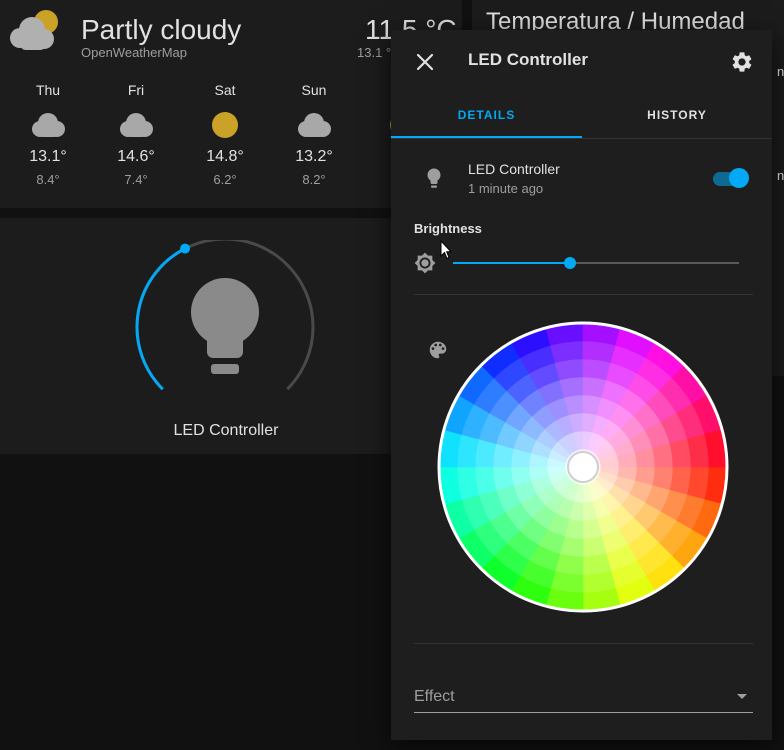  I want to click on forecast-high: 14.8°, so click(225, 156).